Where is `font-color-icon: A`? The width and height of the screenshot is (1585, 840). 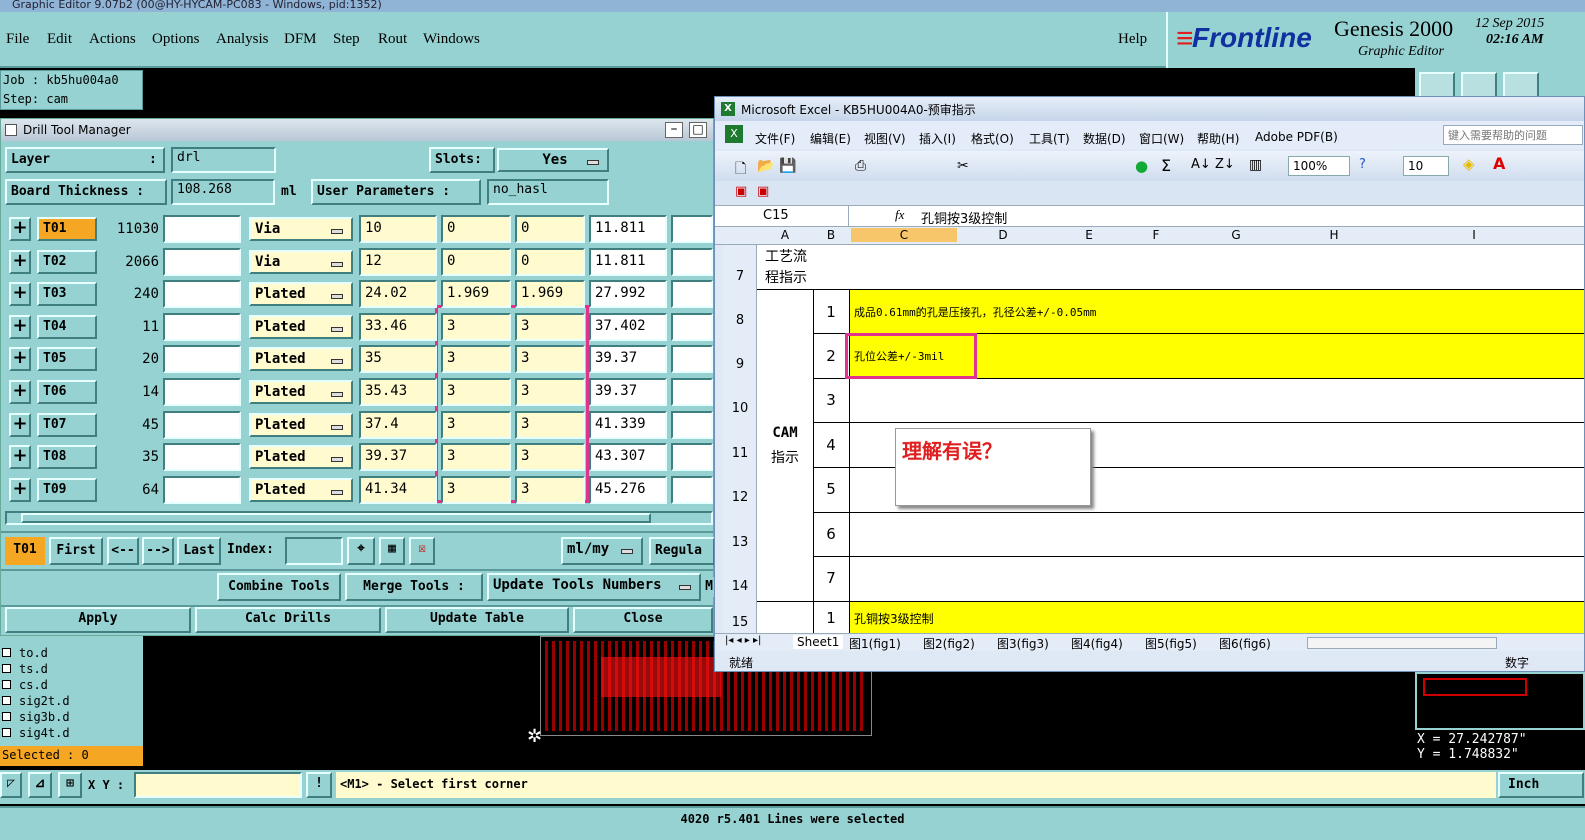 font-color-icon: A is located at coordinates (1499, 163).